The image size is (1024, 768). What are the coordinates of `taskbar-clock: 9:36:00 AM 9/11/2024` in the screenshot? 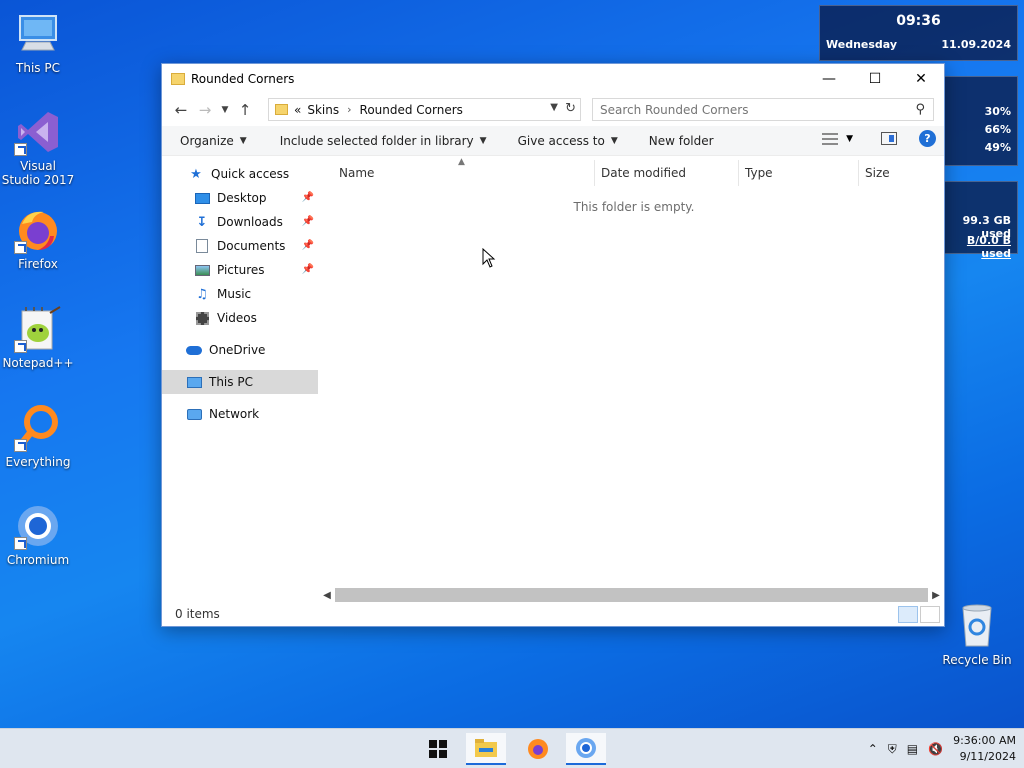 It's located at (984, 749).